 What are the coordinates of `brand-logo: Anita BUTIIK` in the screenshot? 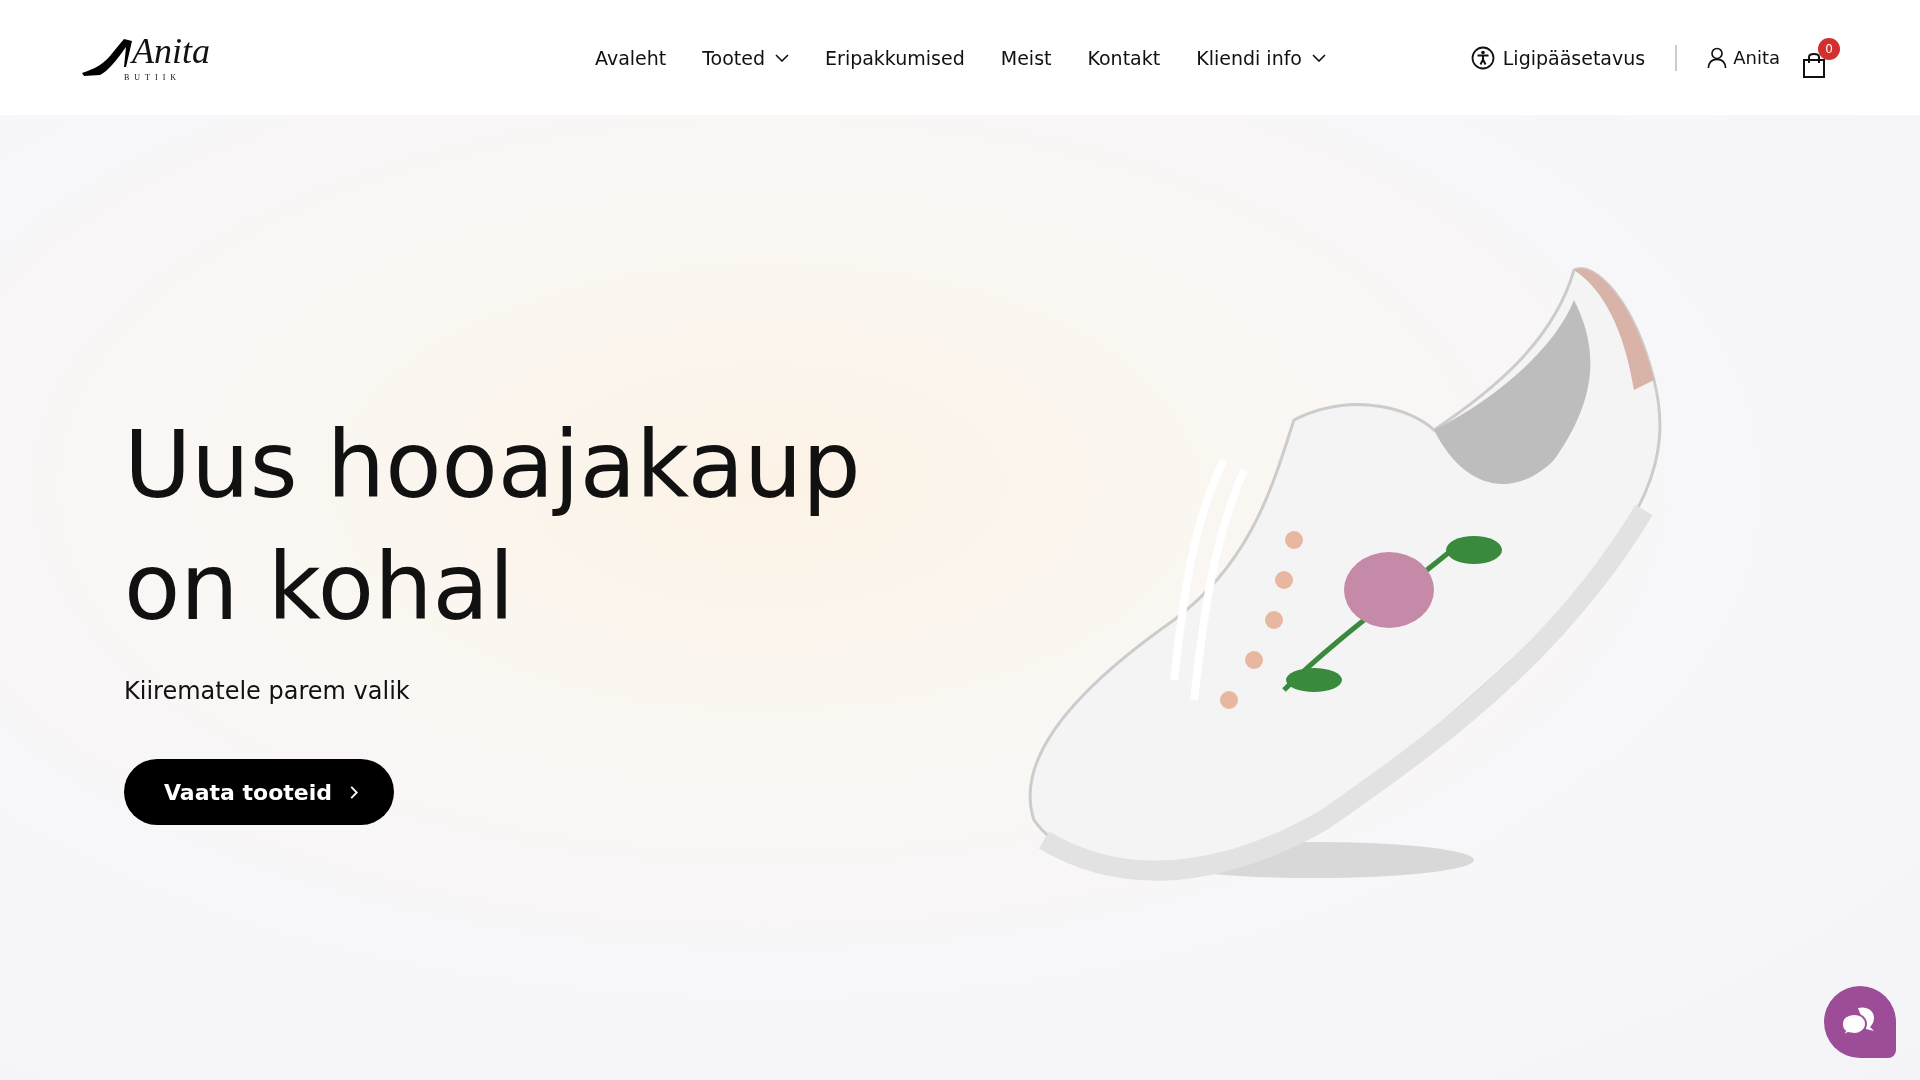 It's located at (160, 57).